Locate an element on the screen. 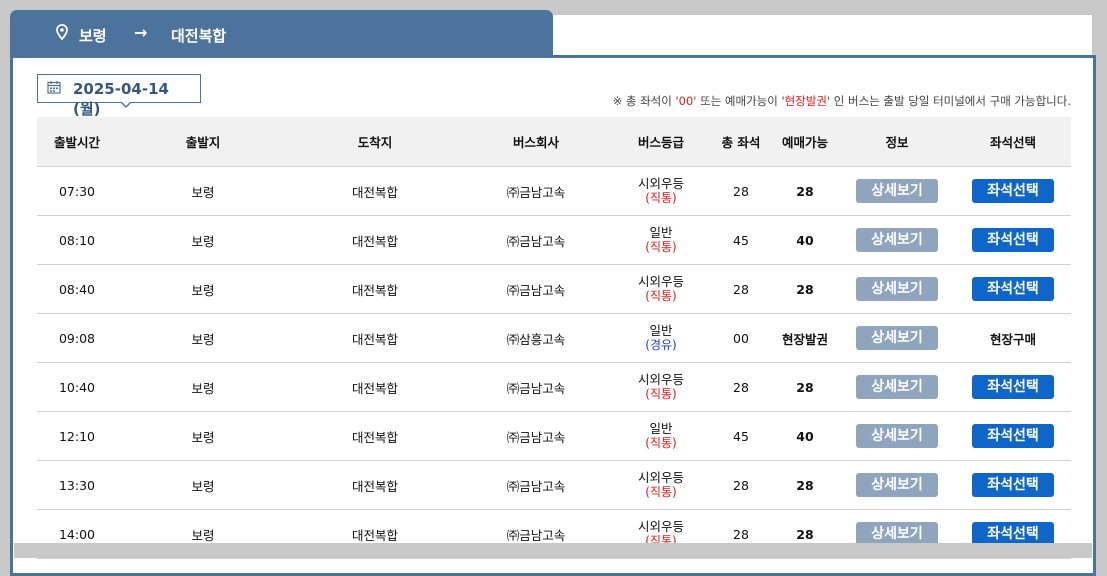 Image resolution: width=1107 pixels, height=576 pixels. table-row: 08:40 보령 대전복합 ㈜금남고속 시외우등 (직통) 28 28 상세보기 좌석선택 is located at coordinates (554, 289).